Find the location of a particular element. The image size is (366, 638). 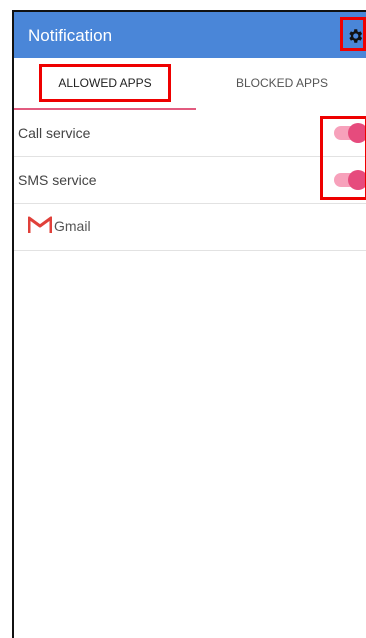

app-bar: Notification is located at coordinates (190, 35).